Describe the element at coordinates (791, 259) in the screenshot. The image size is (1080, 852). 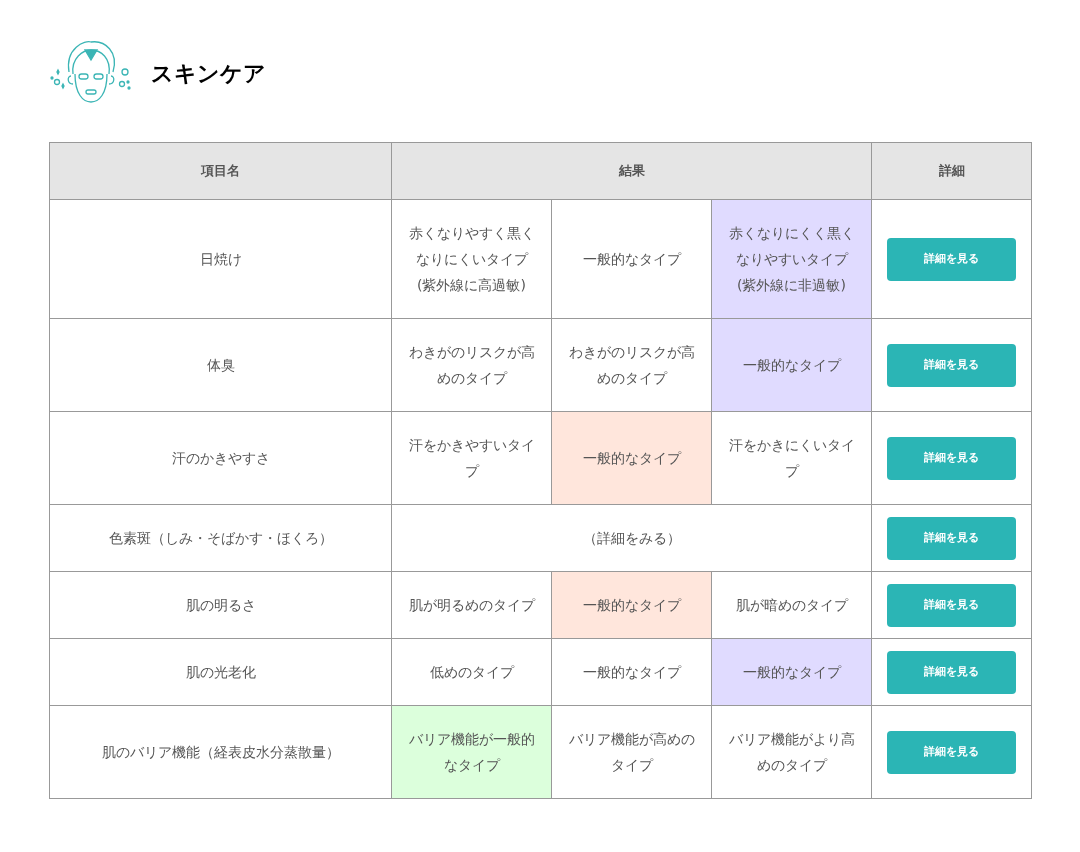
I see `table-cell: 赤くなりにくく黒くなりやすいタイプ(紫外線に非過敏)` at that location.